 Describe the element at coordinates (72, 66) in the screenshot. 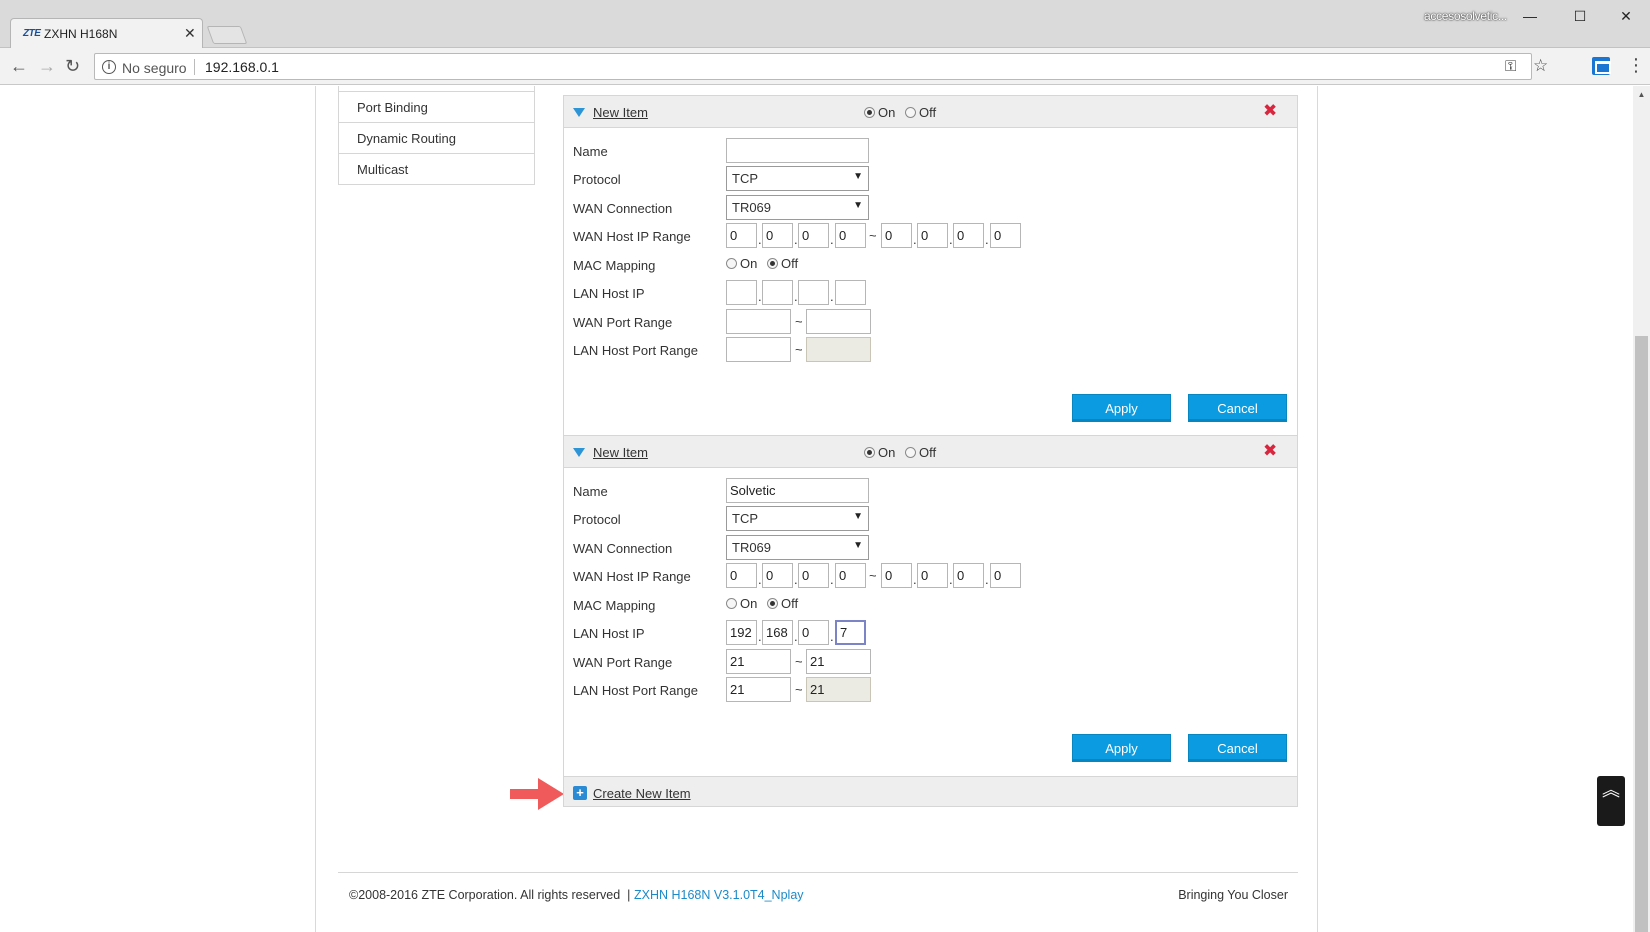

I see `reload-icon: ↻` at that location.